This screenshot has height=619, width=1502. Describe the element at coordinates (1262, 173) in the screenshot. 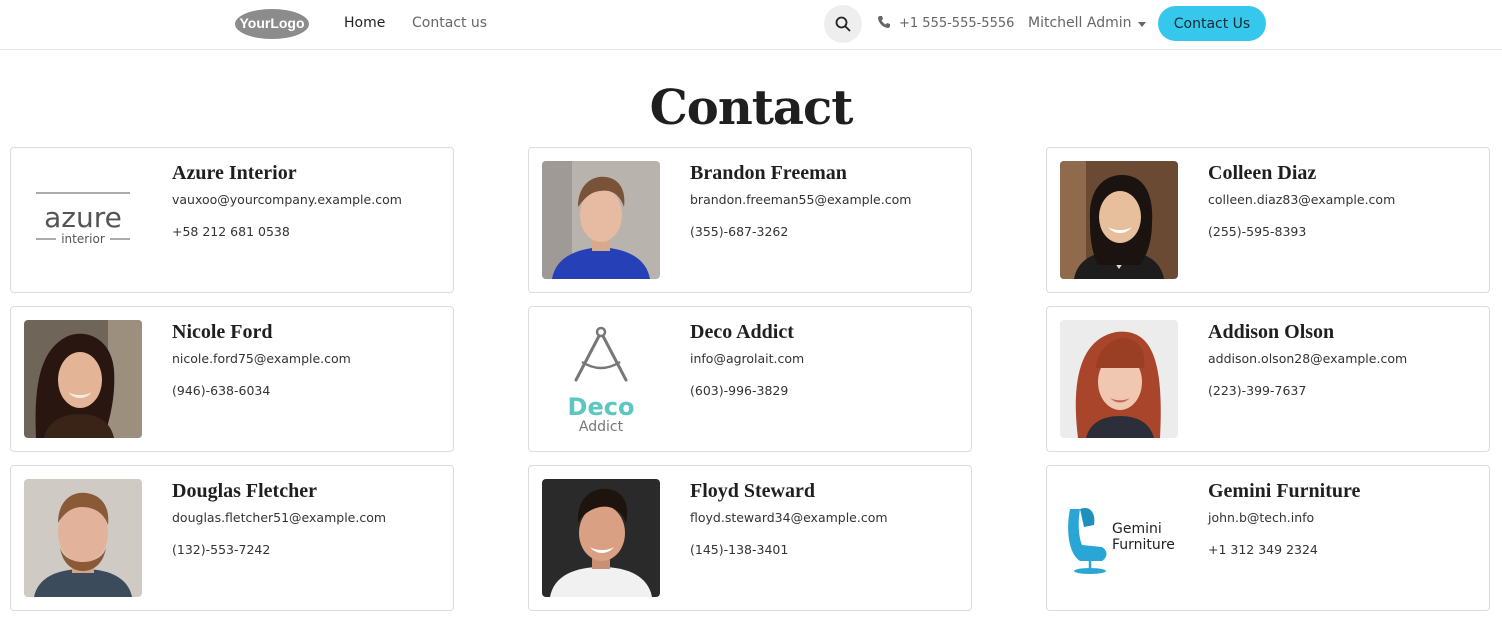

I see `contact-name: Colleen Diaz` at that location.